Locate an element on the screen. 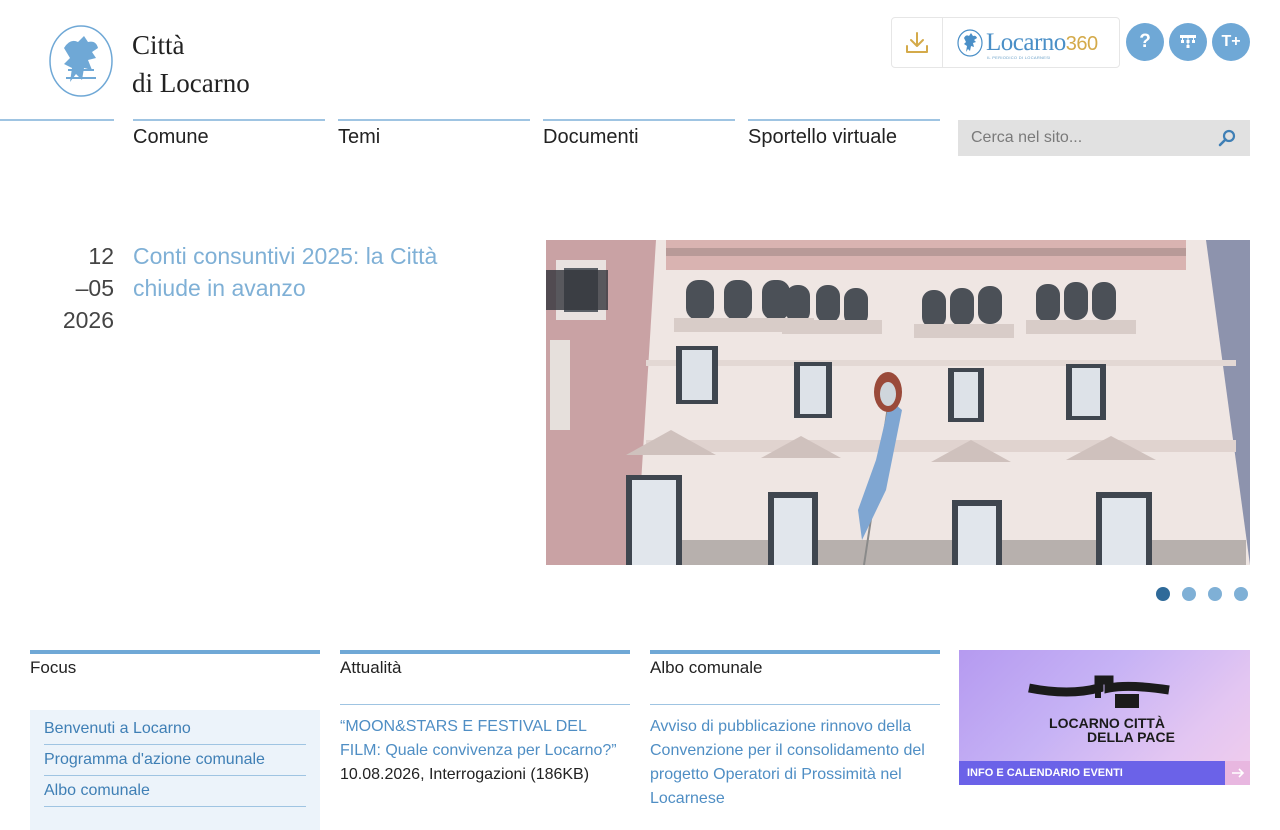  search-box is located at coordinates (1104, 138).